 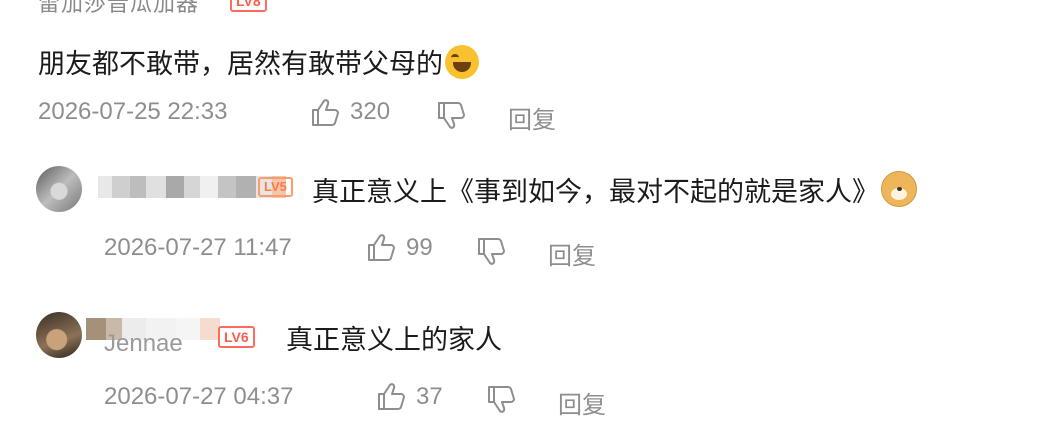 What do you see at coordinates (462, 62) in the screenshot?
I see `laughing-crying-emoji-icon` at bounding box center [462, 62].